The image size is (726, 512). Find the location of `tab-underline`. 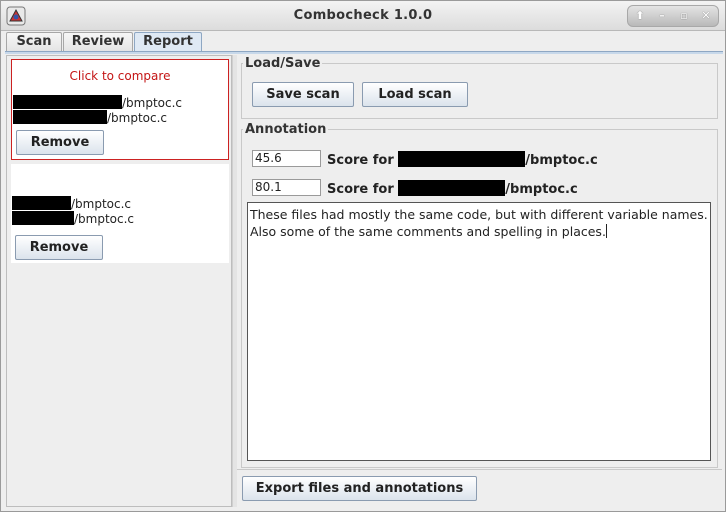

tab-underline is located at coordinates (364, 52).